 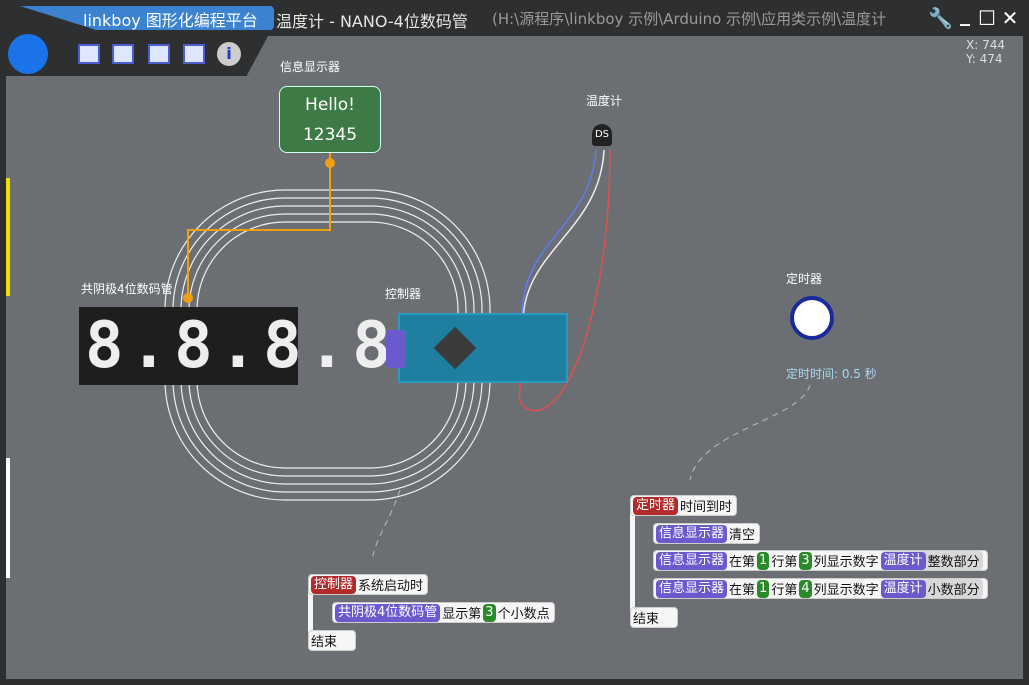 I want to click on statement-block-show-frac: 信息显示器 在第 1 行第 4 列显示数字 温度计 小数部分, so click(x=820, y=588).